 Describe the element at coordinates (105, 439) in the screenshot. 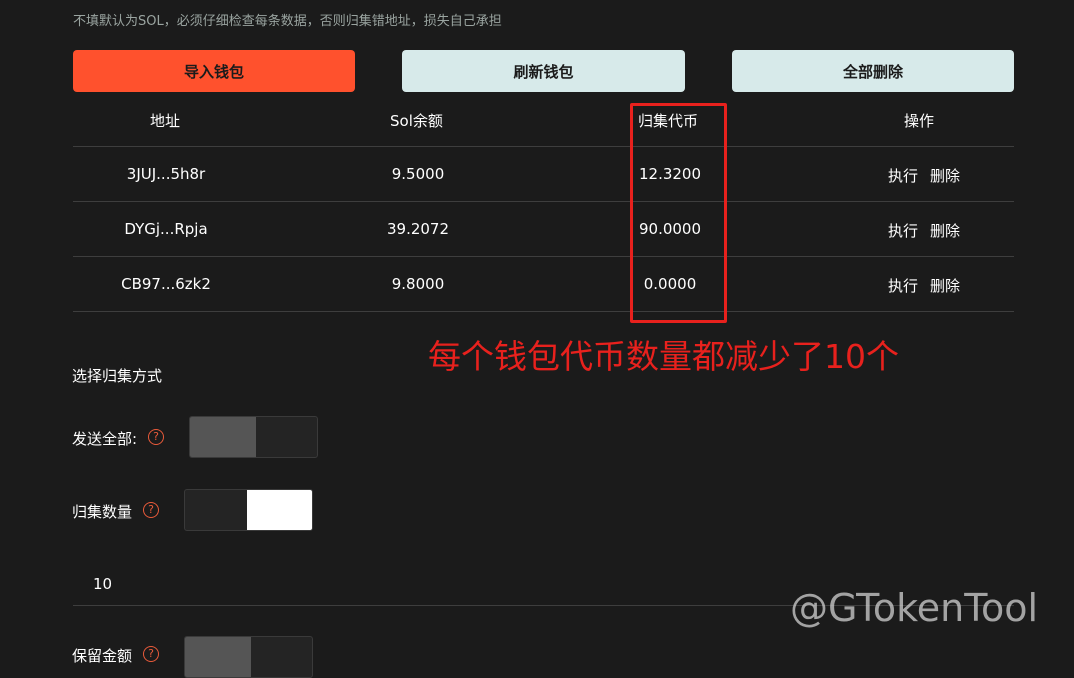

I see `send-all-label: 发送全部:` at that location.